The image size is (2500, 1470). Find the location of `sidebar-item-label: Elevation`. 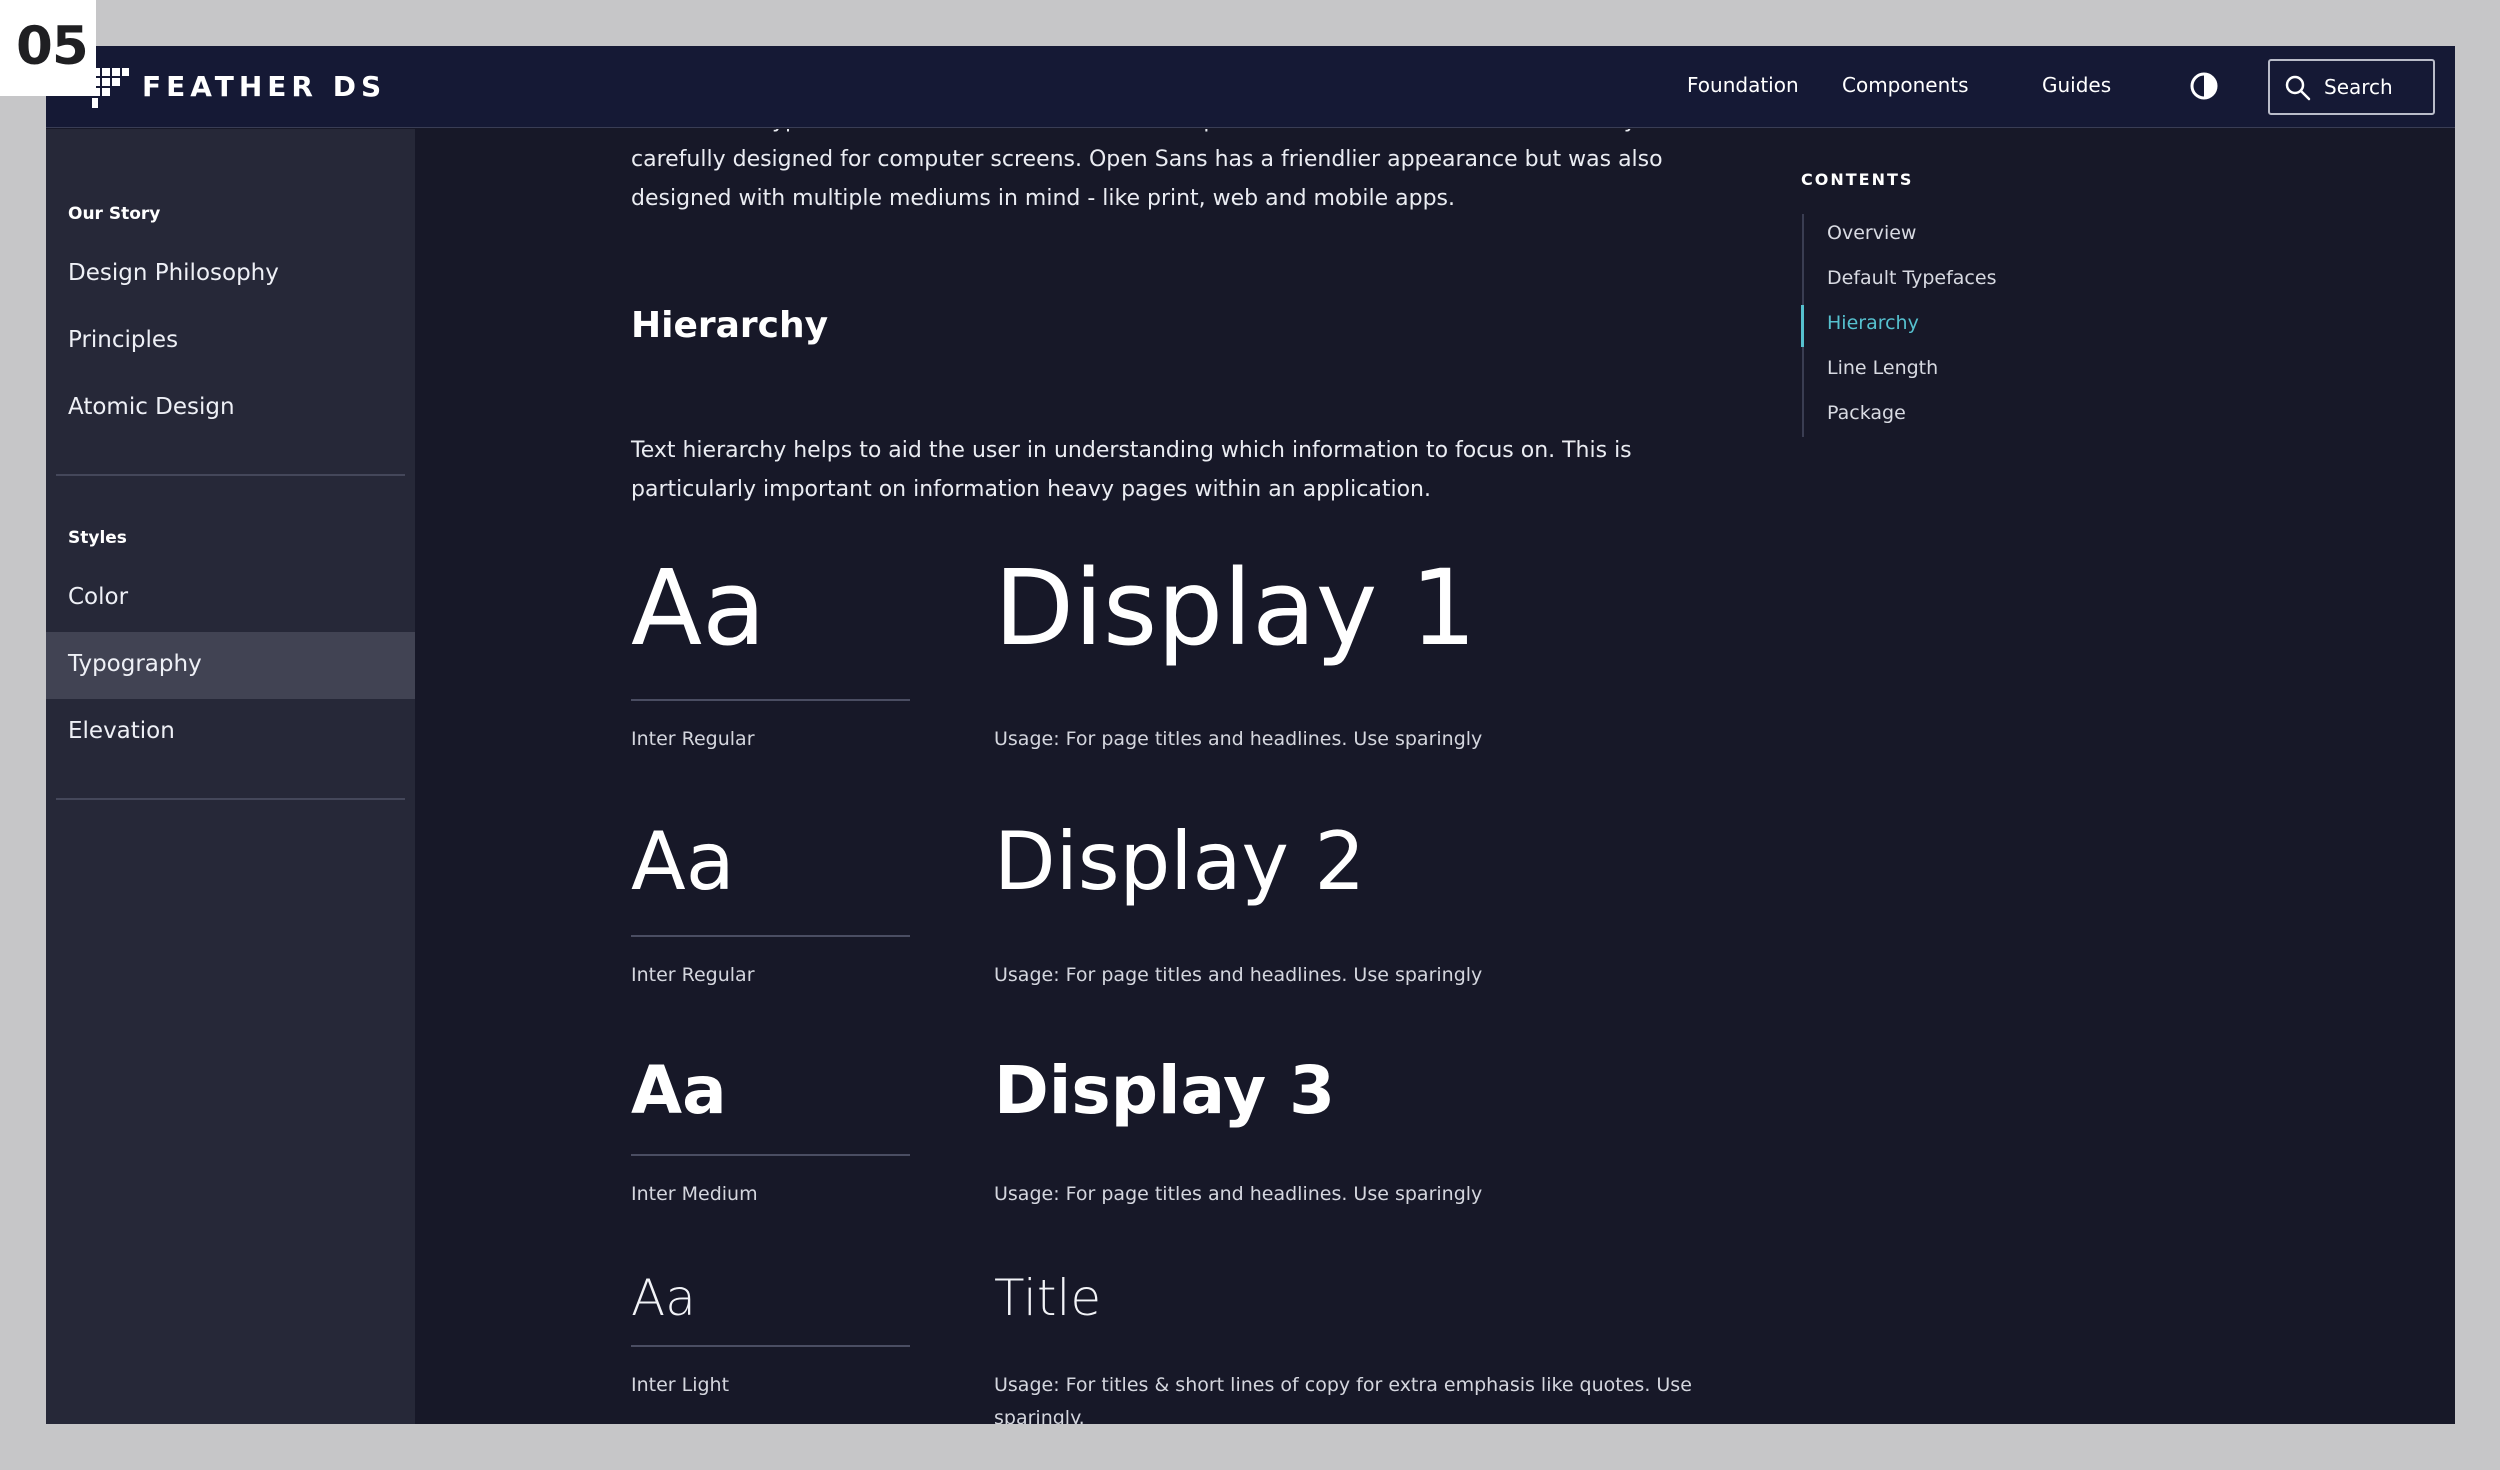

sidebar-item-label: Elevation is located at coordinates (121, 731).